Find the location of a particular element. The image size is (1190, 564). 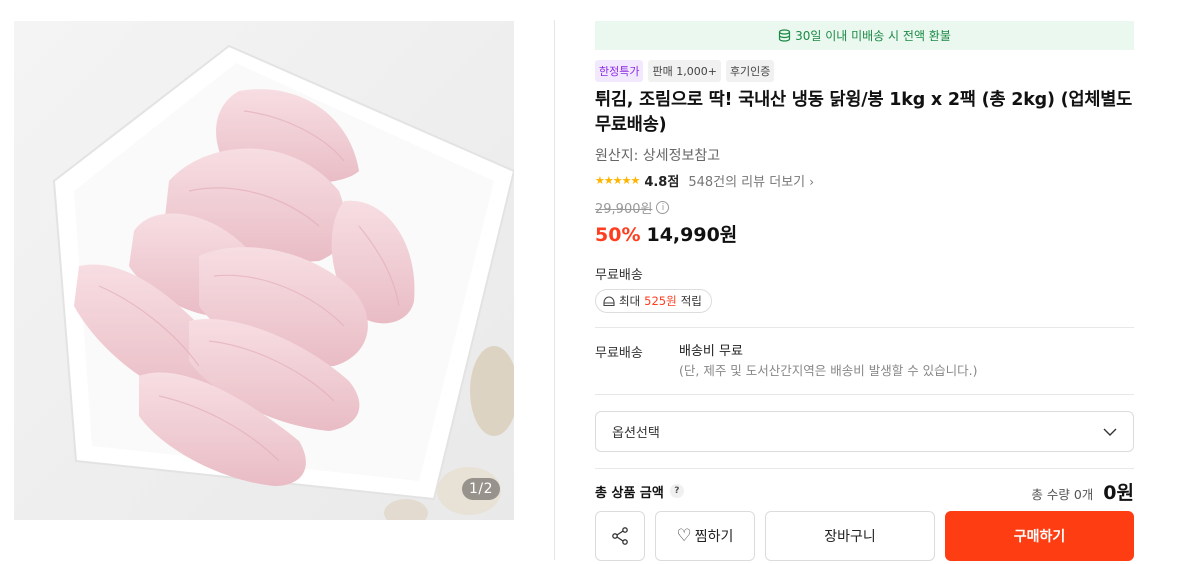

review-link: 548건의 리뷰 더보기 › is located at coordinates (751, 180).